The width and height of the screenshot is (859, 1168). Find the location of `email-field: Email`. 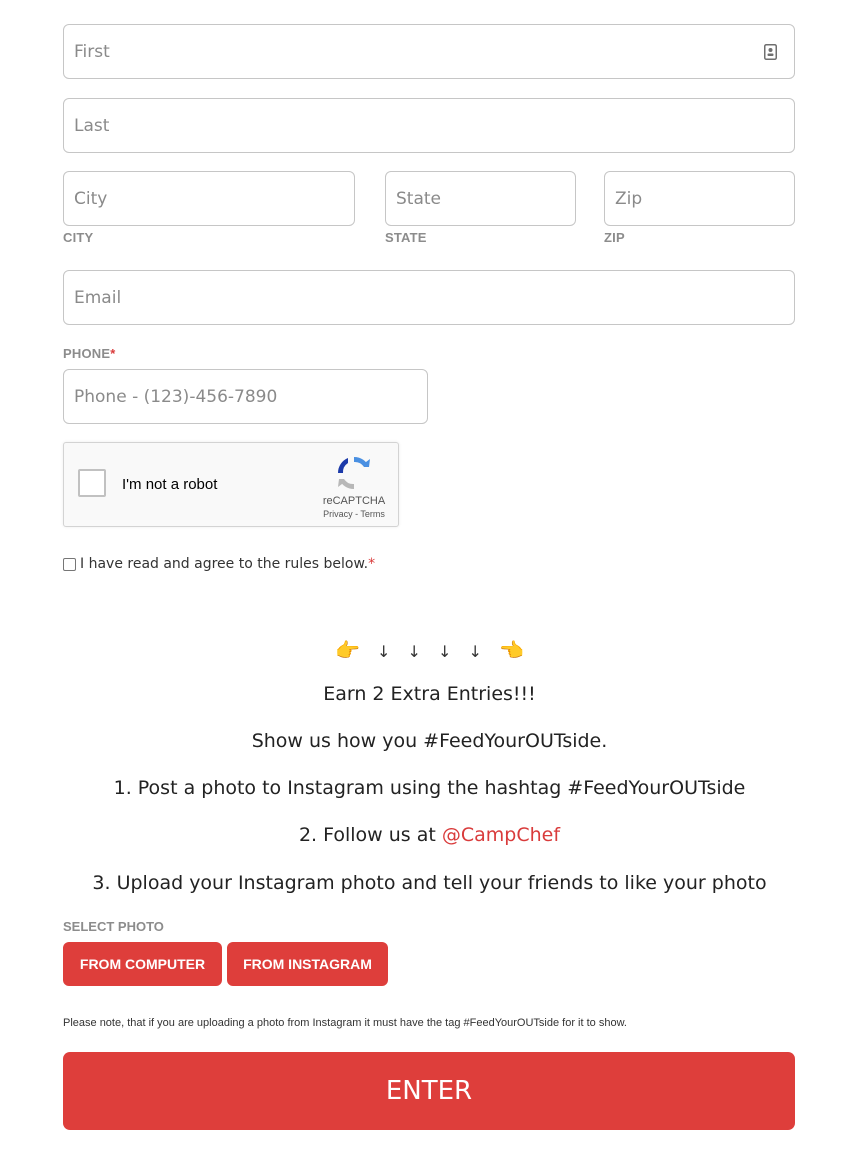

email-field: Email is located at coordinates (429, 297).